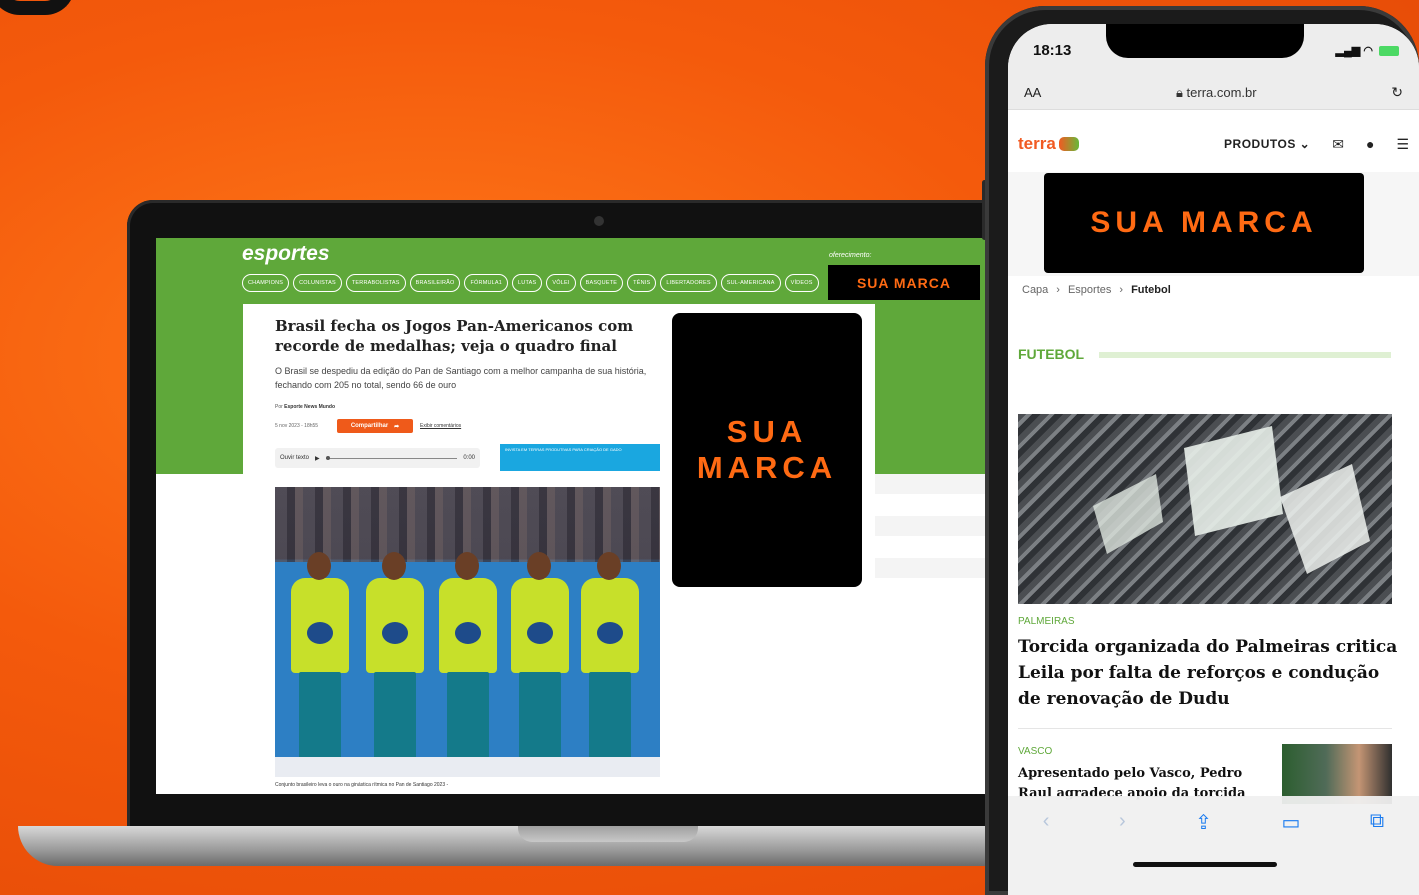 This screenshot has height=895, width=1419. What do you see at coordinates (37, 7) in the screenshot?
I see `corner-logo` at bounding box center [37, 7].